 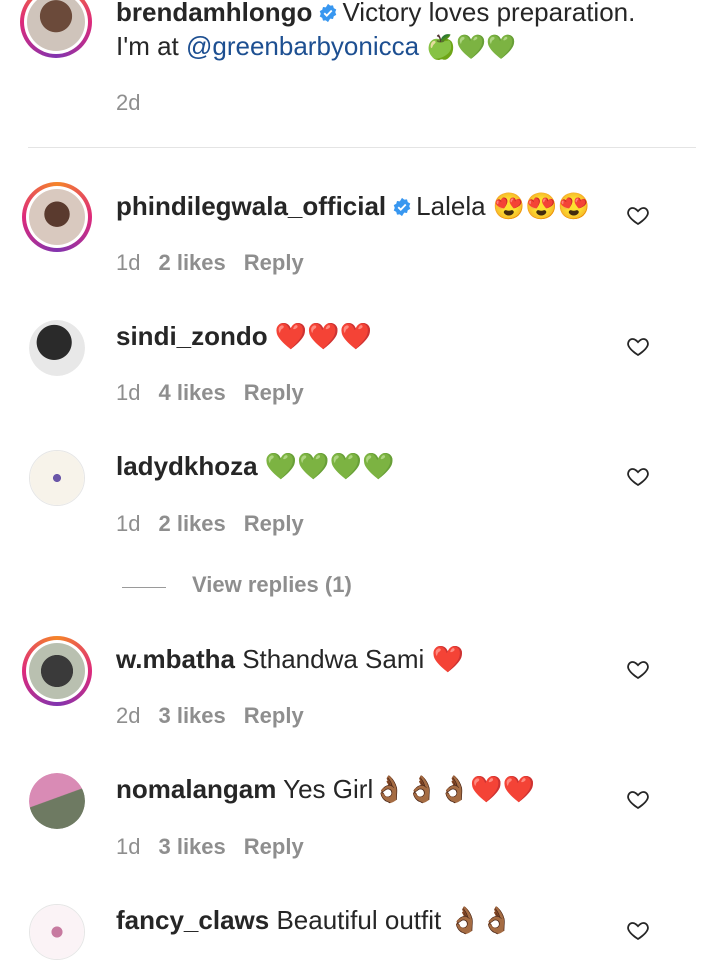 What do you see at coordinates (192, 336) in the screenshot?
I see `comment-username: sindi_zondo` at bounding box center [192, 336].